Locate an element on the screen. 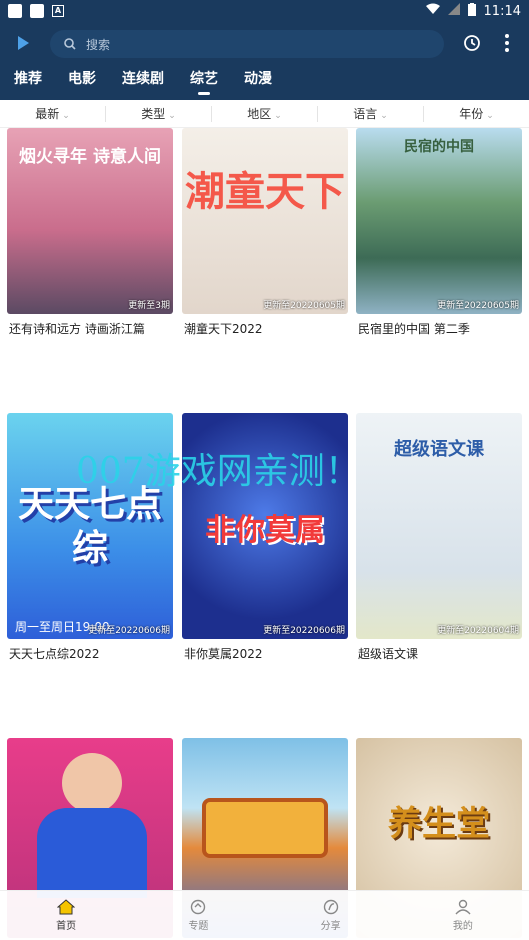  tab-variety: 综艺 is located at coordinates (204, 83).